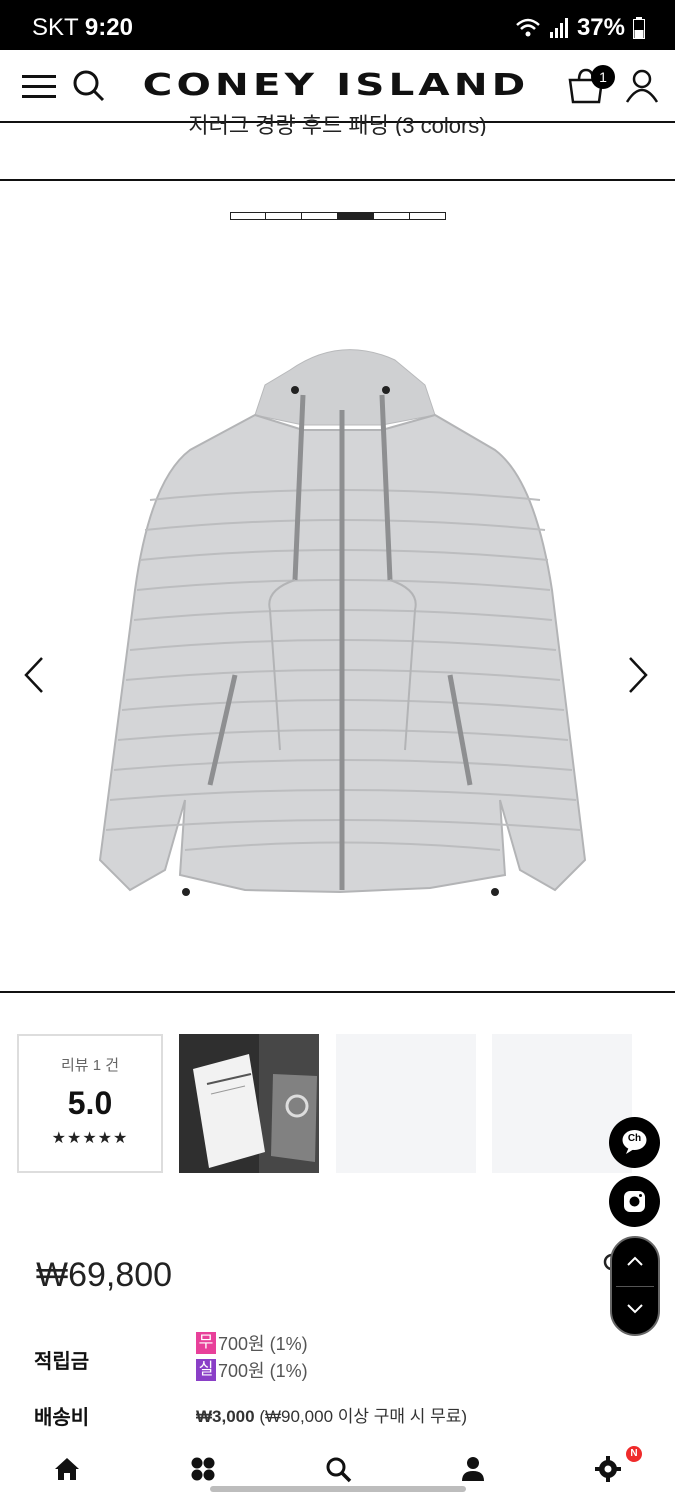 Image resolution: width=675 pixels, height=1500 pixels. Describe the element at coordinates (337, 125) in the screenshot. I see `product-title: 지러그 경량 후드 패딩 (3 colors)` at that location.